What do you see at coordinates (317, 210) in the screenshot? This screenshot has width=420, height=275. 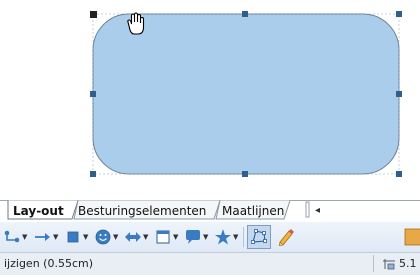 I see `tab-scroll-left-button: ◂` at bounding box center [317, 210].